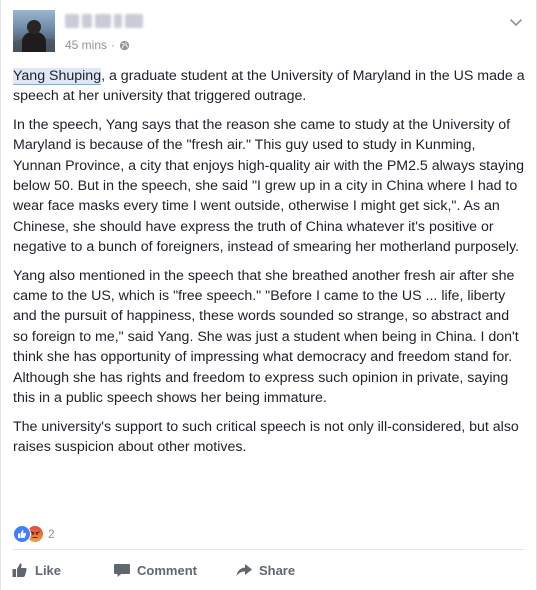  I want to click on comment-icon, so click(122, 570).